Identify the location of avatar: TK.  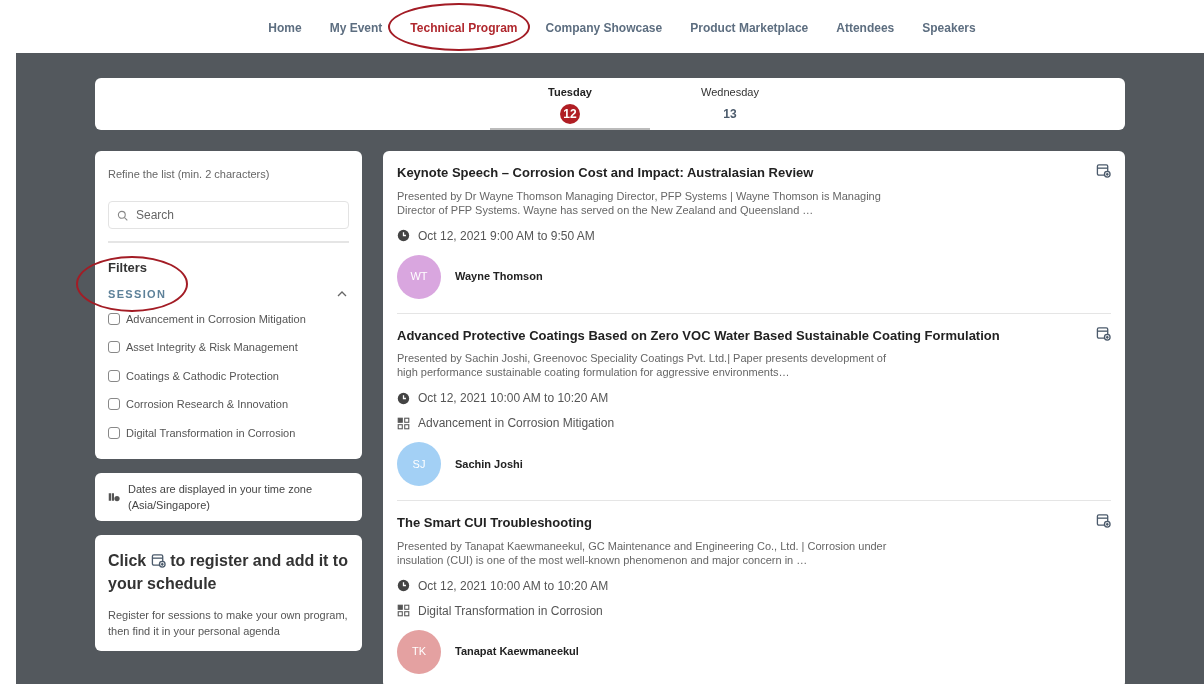
(419, 651).